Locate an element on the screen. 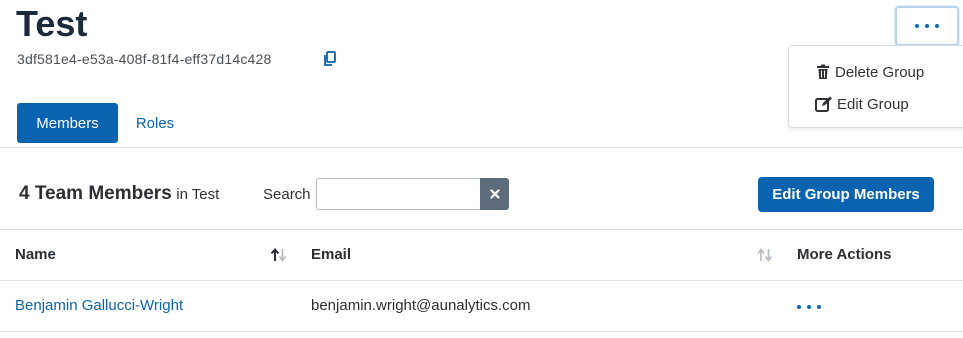 The height and width of the screenshot is (338, 963). menu-item-label: Edit Group is located at coordinates (873, 104).